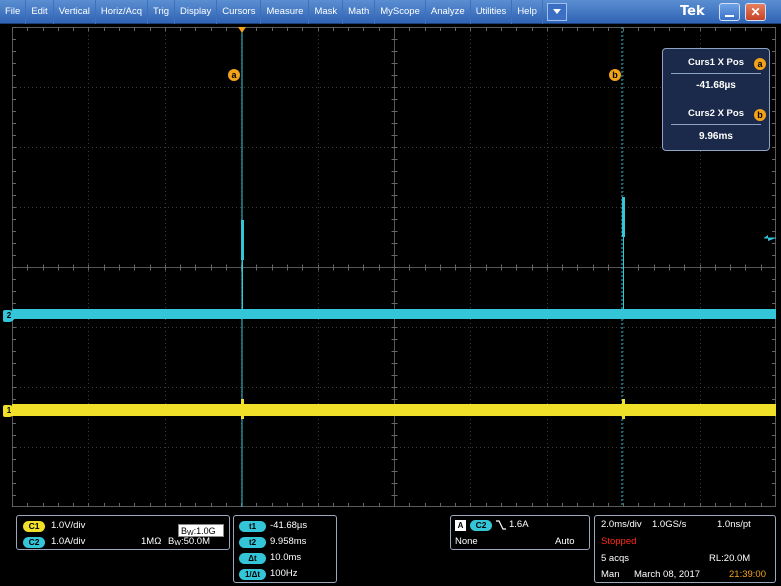 Image resolution: width=781 pixels, height=586 pixels. I want to click on inverse-delta-t-value: 100Hz, so click(284, 573).